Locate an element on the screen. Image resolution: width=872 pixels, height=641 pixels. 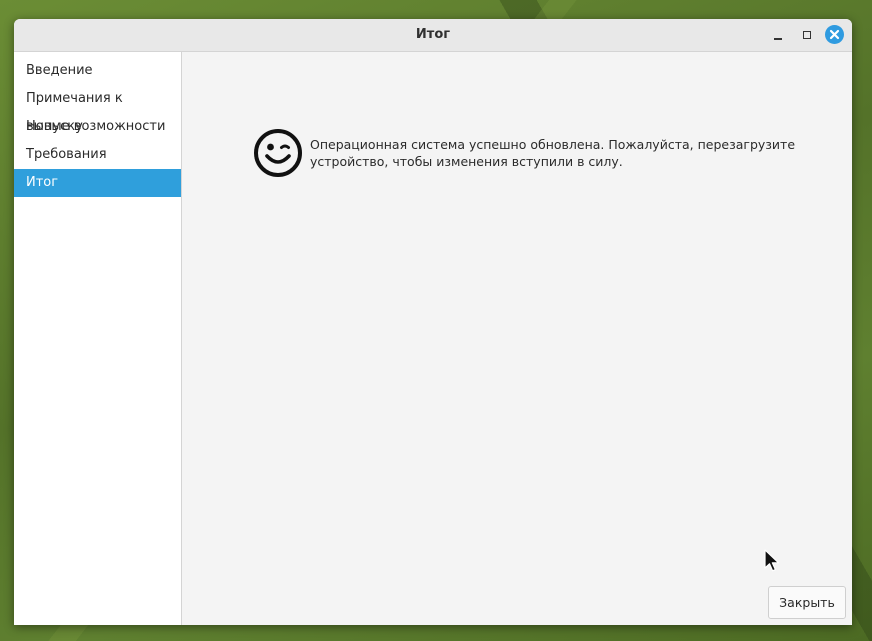
close-window-button is located at coordinates (834, 34).